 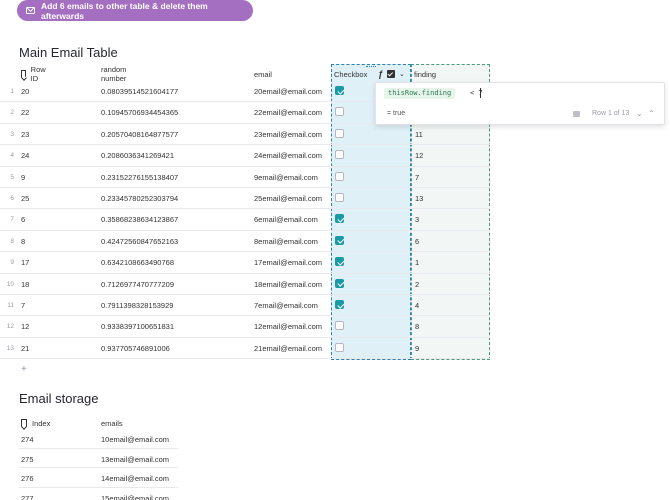 What do you see at coordinates (137, 284) in the screenshot?
I see `random-number-cell: 0.7126977470777209` at bounding box center [137, 284].